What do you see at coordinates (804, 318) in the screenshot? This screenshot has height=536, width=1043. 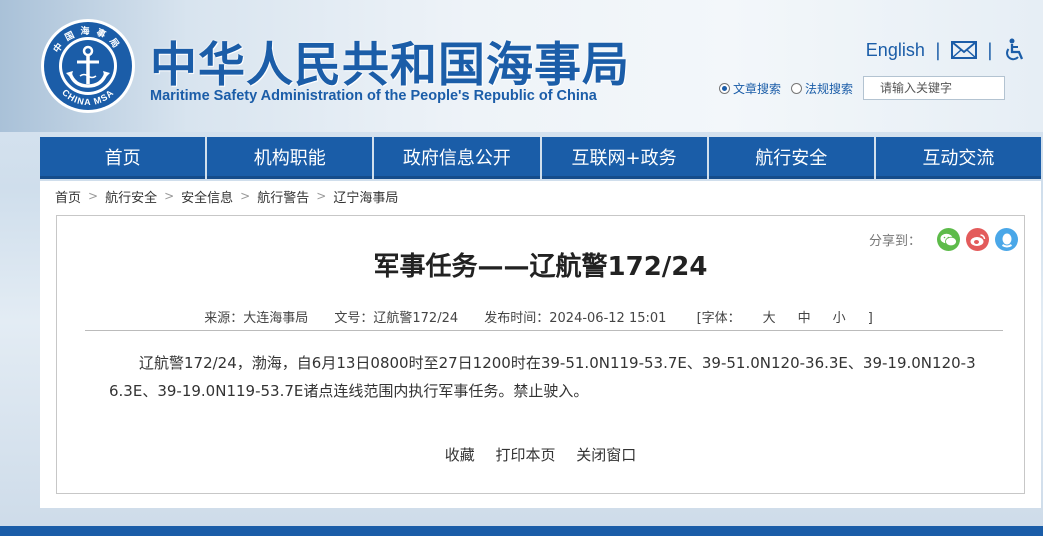 I see `font-size-medium: 中` at bounding box center [804, 318].